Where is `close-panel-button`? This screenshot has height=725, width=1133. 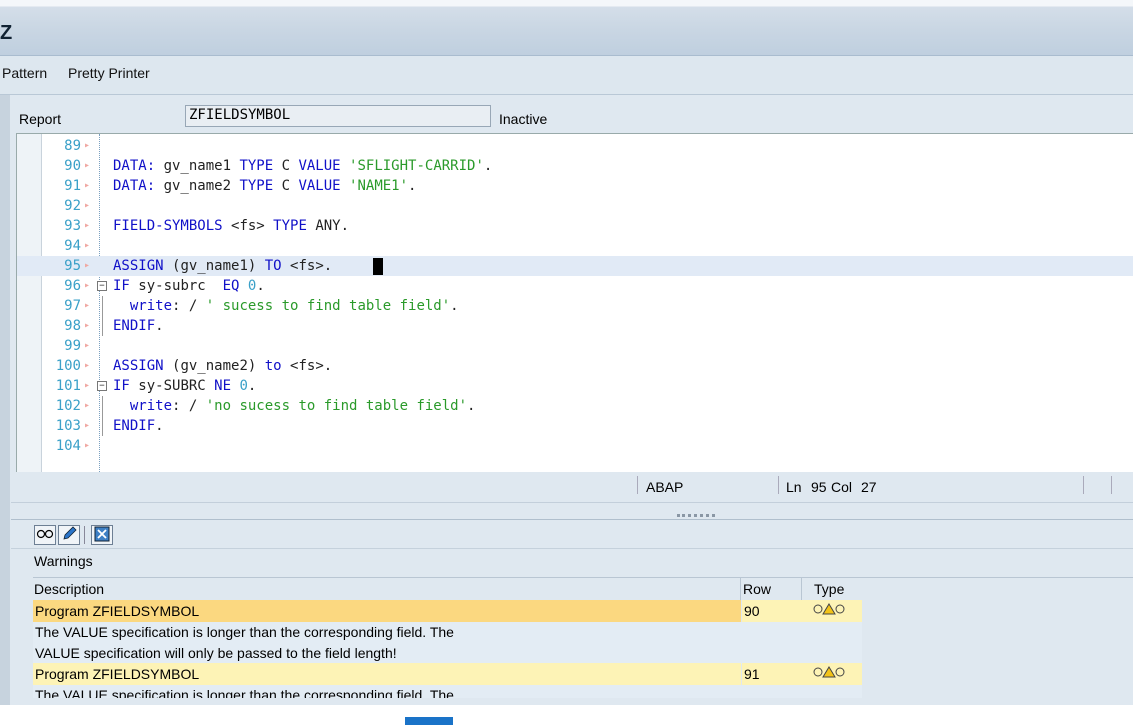
close-panel-button is located at coordinates (102, 535).